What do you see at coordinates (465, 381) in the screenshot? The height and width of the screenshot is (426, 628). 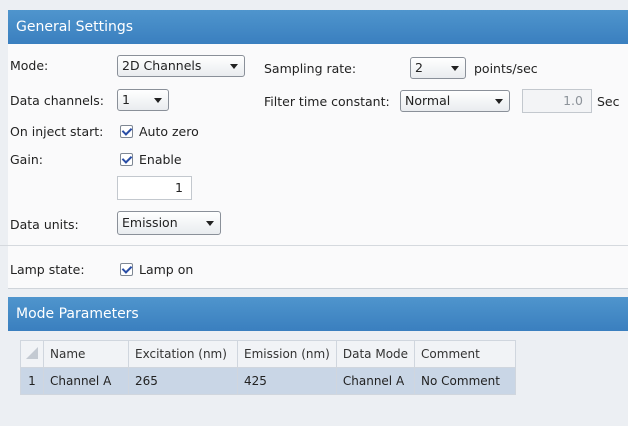 I see `cell-comment: No Comment` at bounding box center [465, 381].